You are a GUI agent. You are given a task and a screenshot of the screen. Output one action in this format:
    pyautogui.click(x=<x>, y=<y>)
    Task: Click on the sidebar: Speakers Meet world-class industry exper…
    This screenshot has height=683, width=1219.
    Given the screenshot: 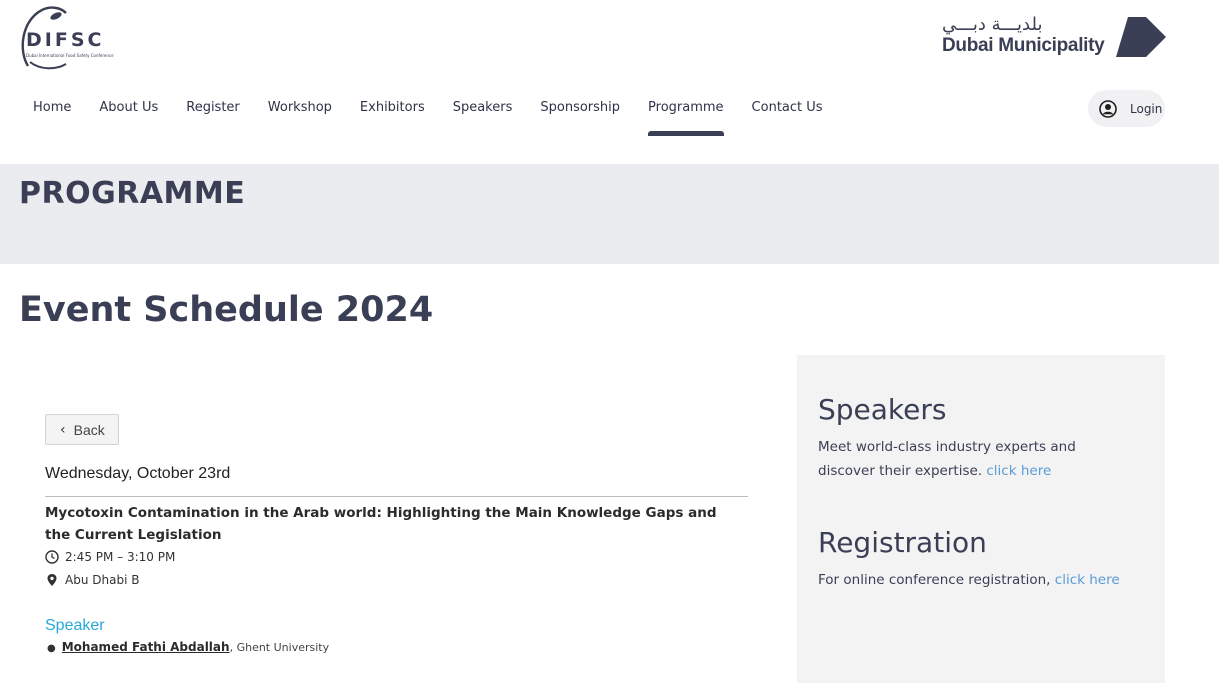 What is the action you would take?
    pyautogui.click(x=981, y=519)
    